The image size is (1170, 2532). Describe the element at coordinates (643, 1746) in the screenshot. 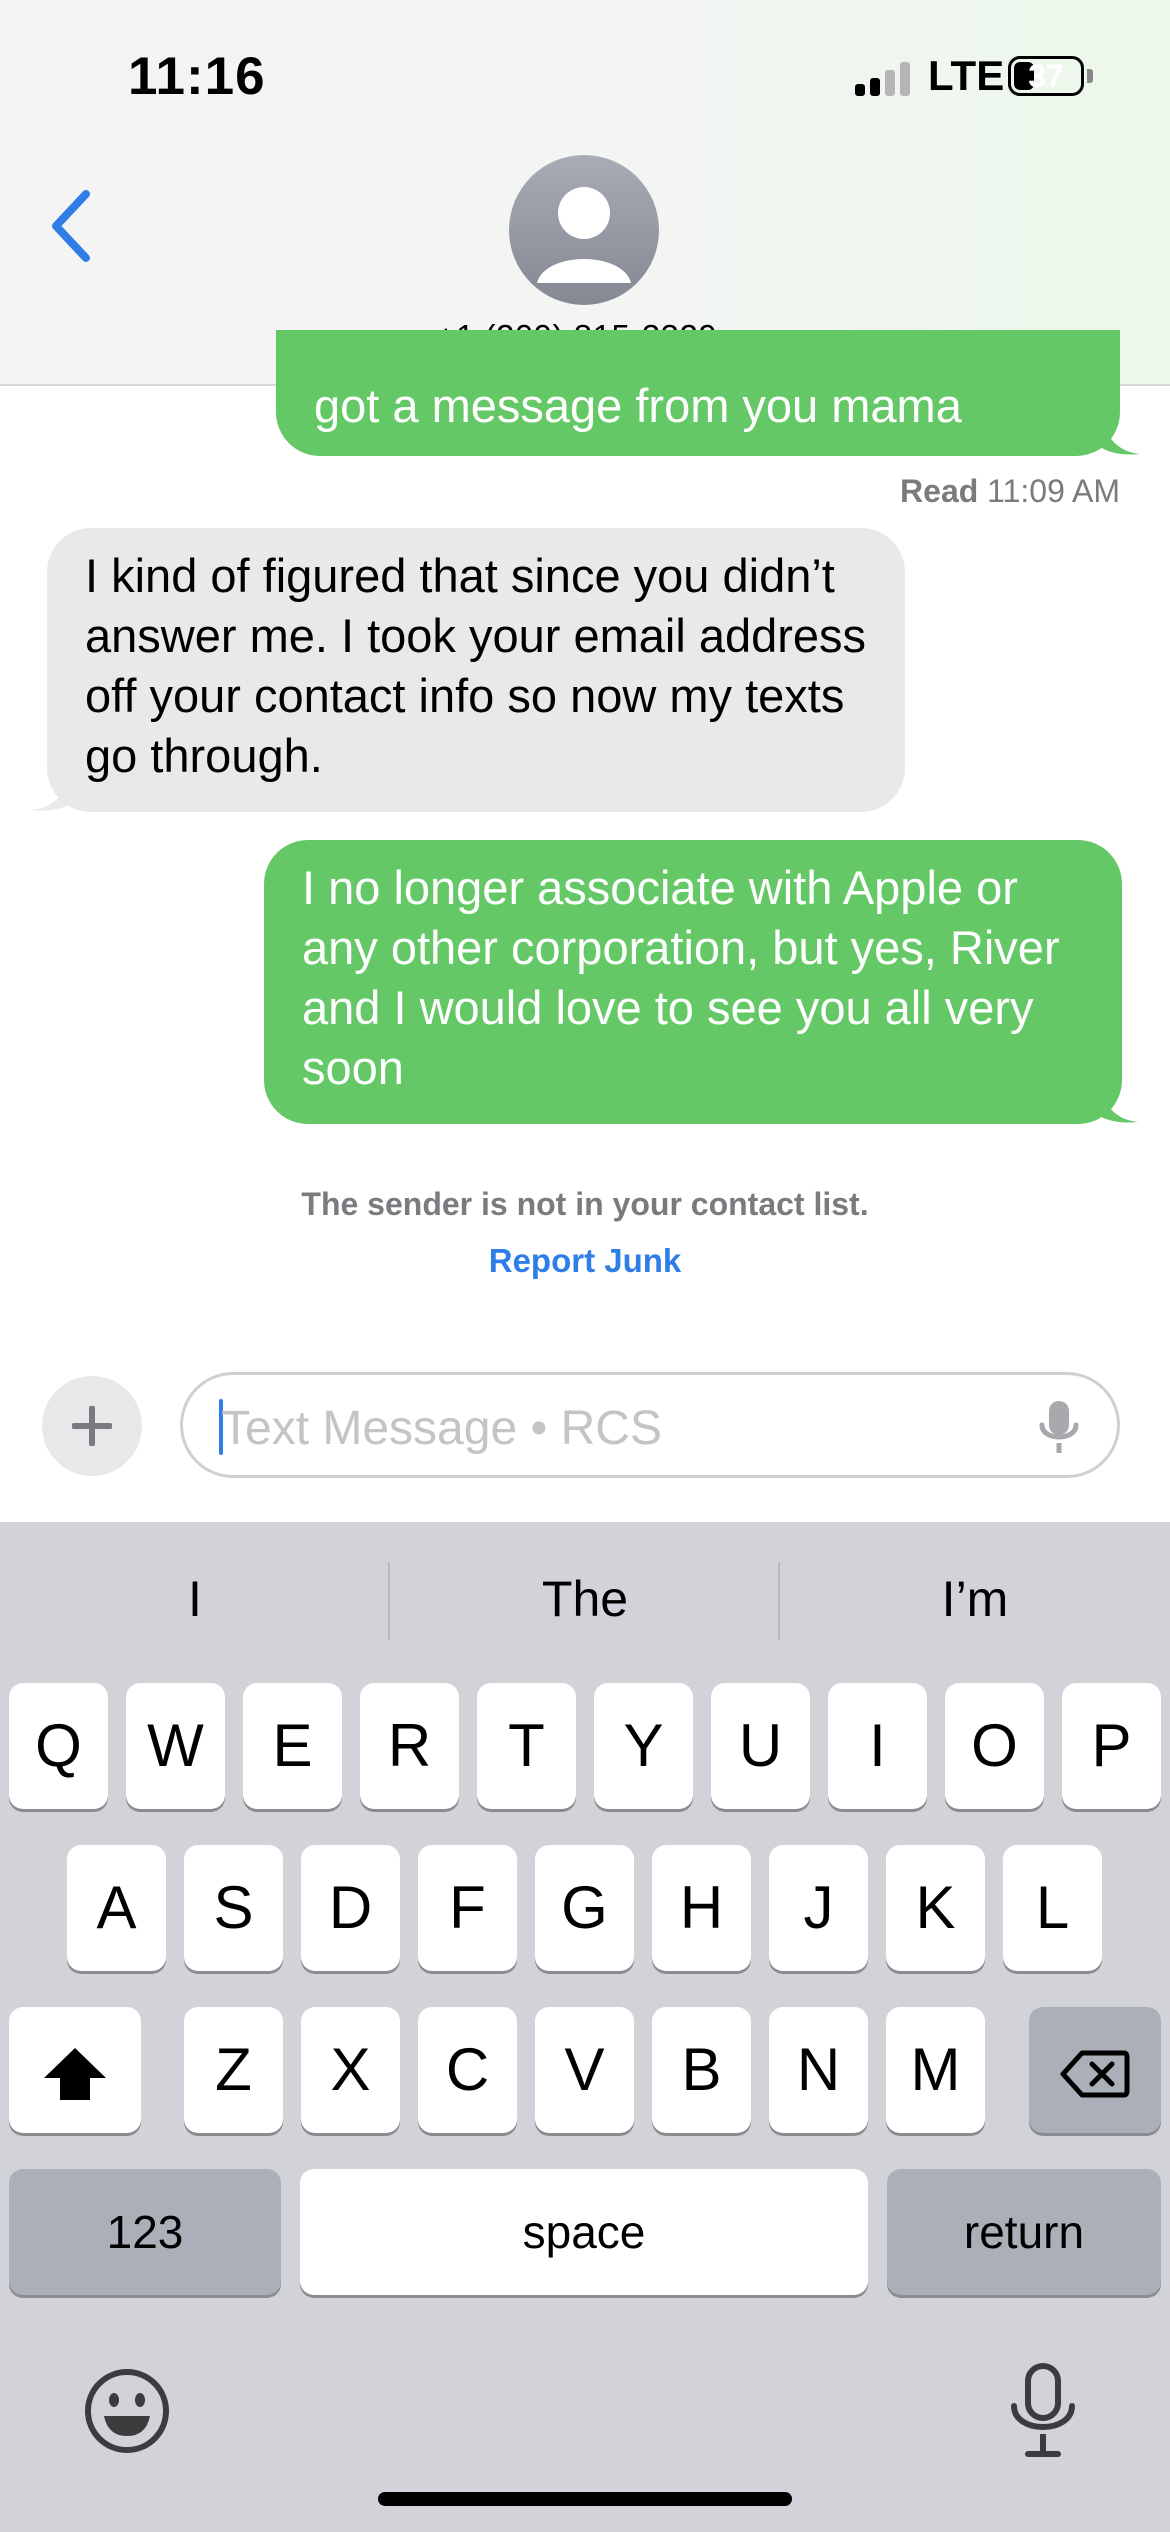

I see `key-y: Y` at that location.